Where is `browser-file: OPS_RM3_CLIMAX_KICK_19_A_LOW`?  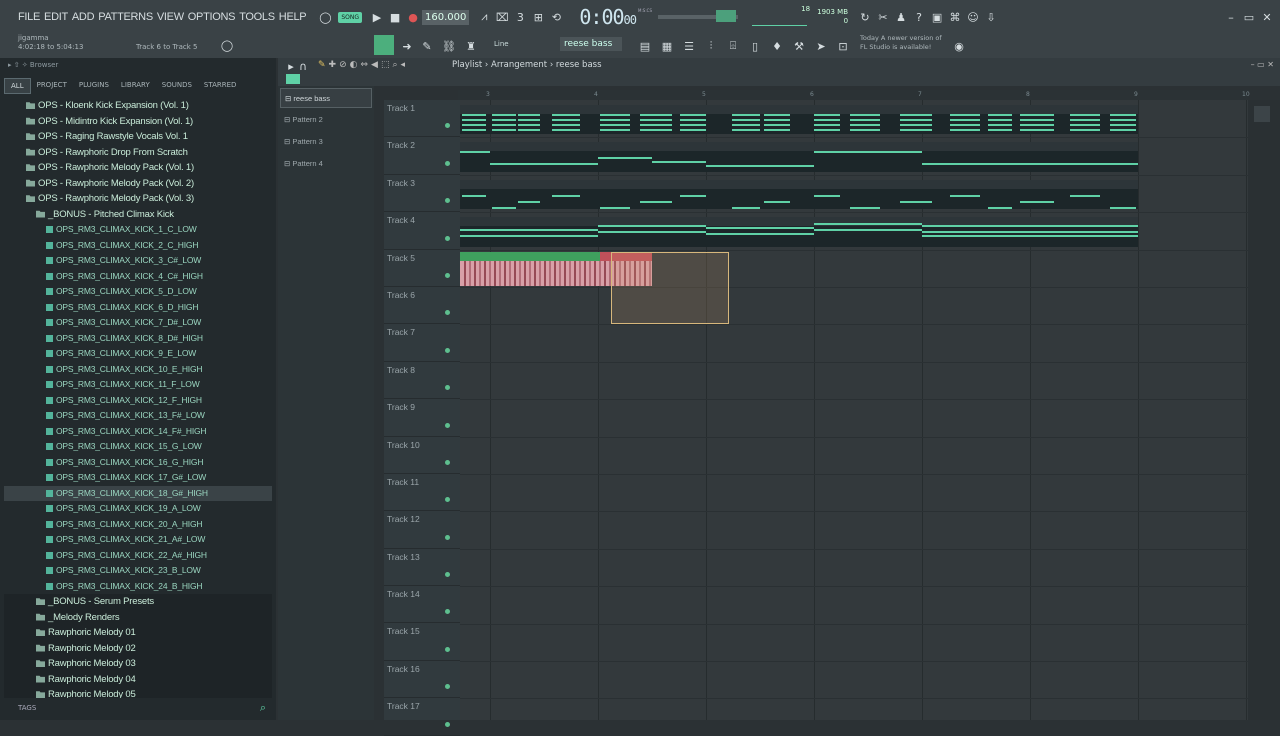 browser-file: OPS_RM3_CLIMAX_KICK_19_A_LOW is located at coordinates (138, 509).